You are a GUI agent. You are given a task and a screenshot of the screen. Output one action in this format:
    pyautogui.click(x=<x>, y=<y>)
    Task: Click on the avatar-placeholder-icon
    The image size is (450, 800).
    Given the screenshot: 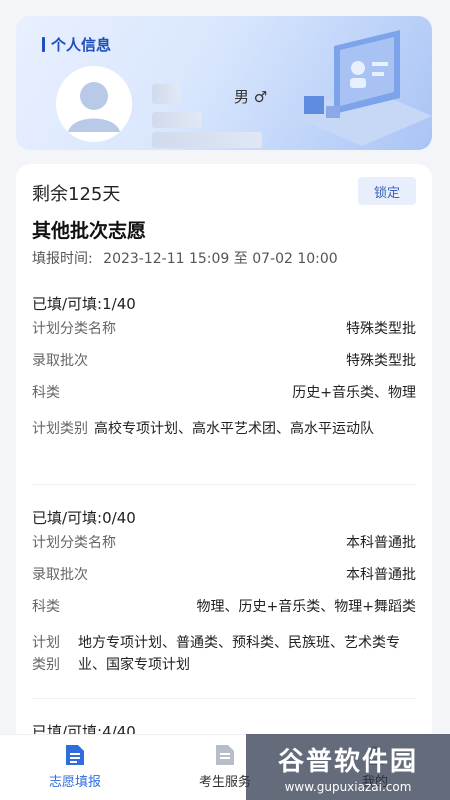 What is the action you would take?
    pyautogui.click(x=94, y=104)
    